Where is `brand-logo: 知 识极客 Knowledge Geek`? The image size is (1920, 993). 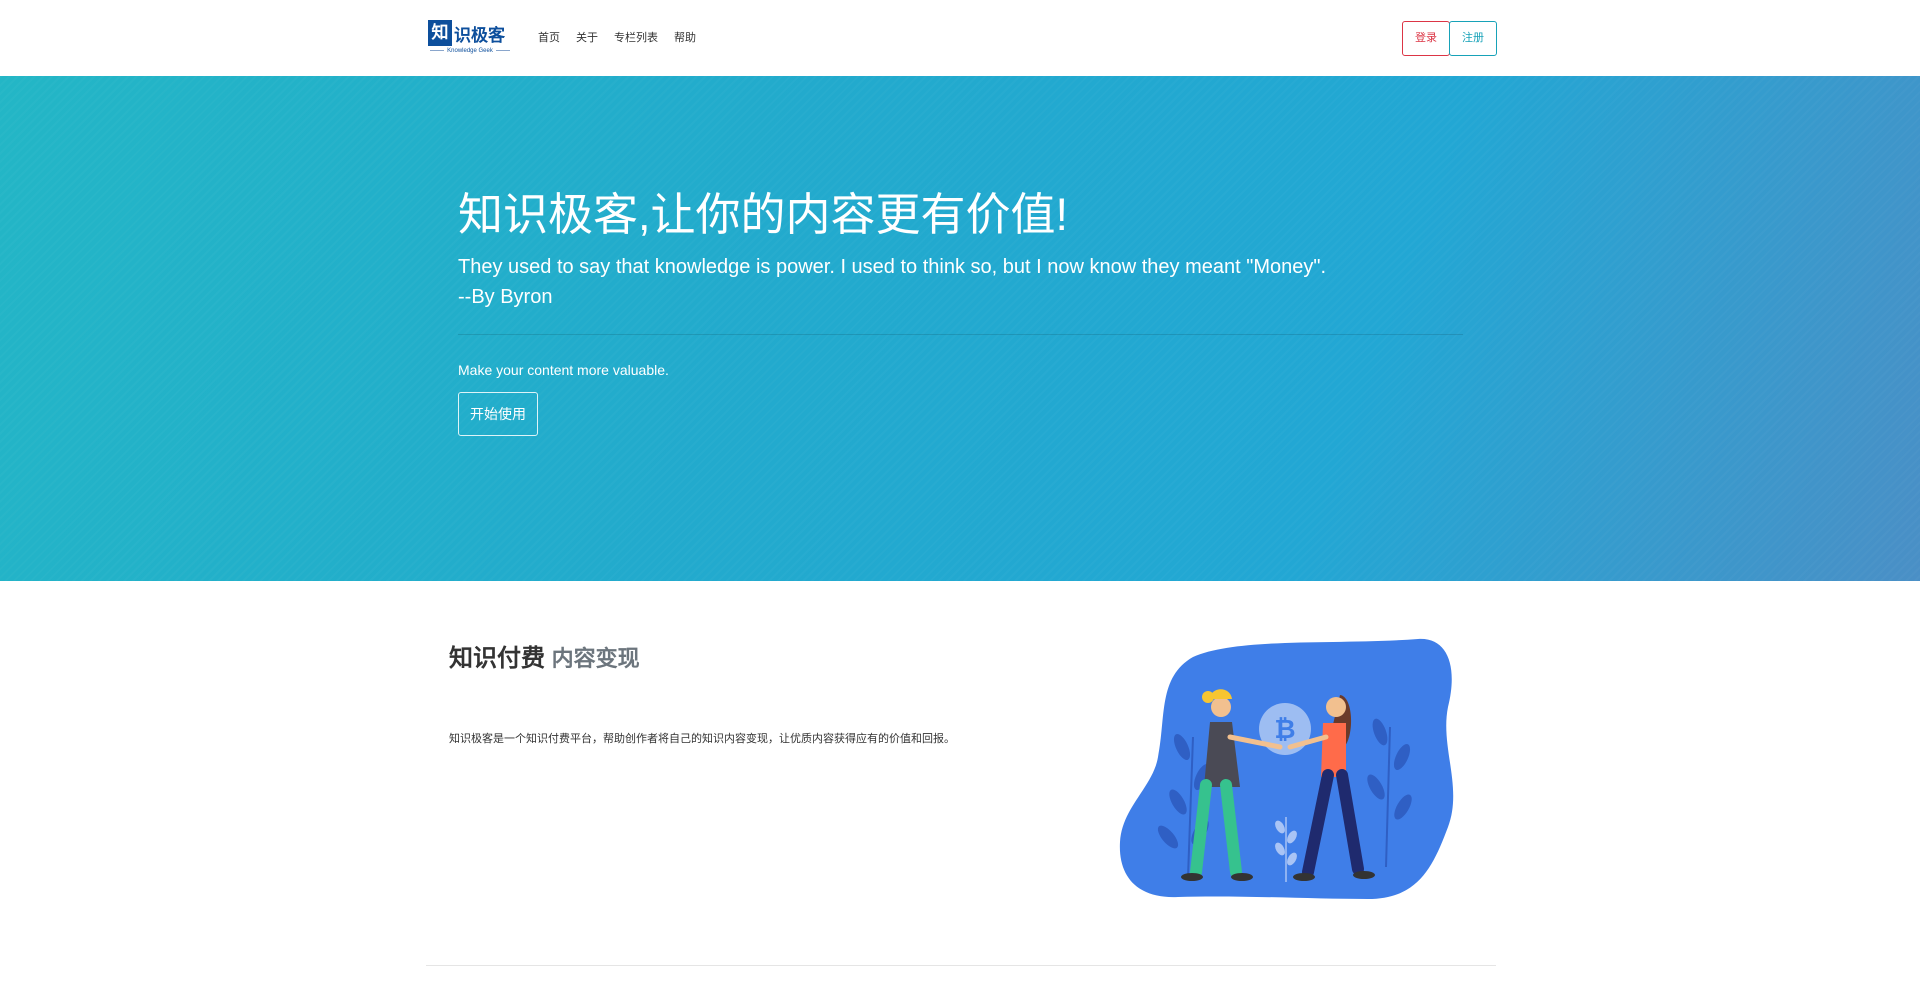
brand-logo: 知 识极客 Knowledge Geek is located at coordinates (470, 38).